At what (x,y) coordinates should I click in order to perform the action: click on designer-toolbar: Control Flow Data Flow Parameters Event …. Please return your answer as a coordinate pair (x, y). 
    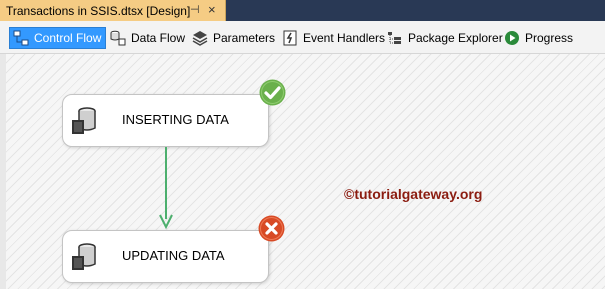
    Looking at the image, I should click on (302, 37).